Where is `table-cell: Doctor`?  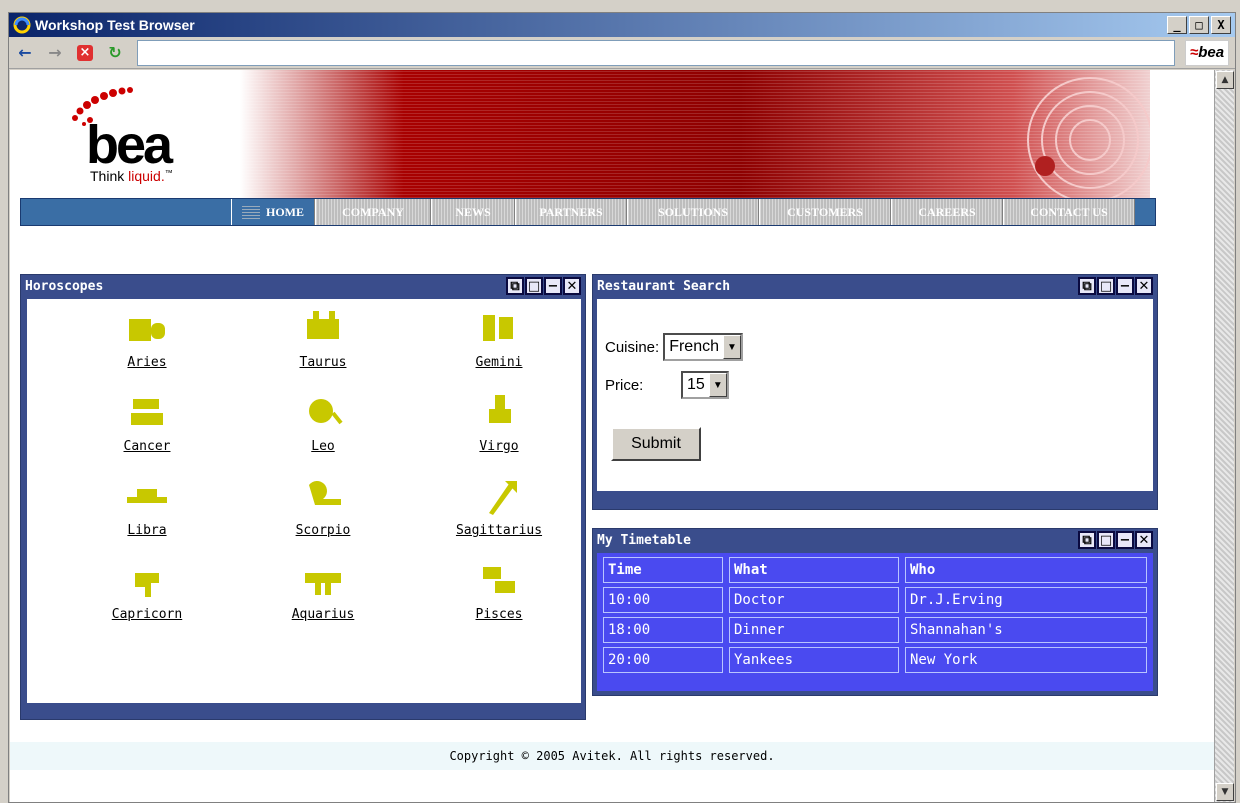 table-cell: Doctor is located at coordinates (814, 600).